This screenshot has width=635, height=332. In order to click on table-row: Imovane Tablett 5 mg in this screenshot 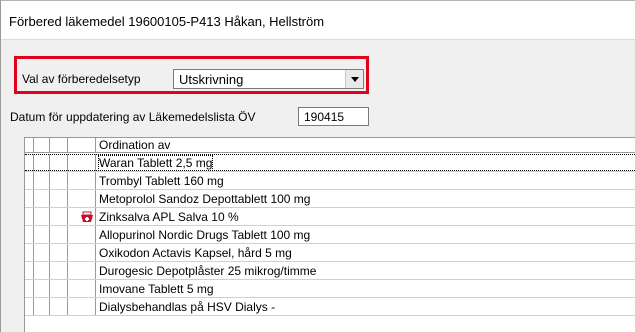, I will do `click(330, 289)`.